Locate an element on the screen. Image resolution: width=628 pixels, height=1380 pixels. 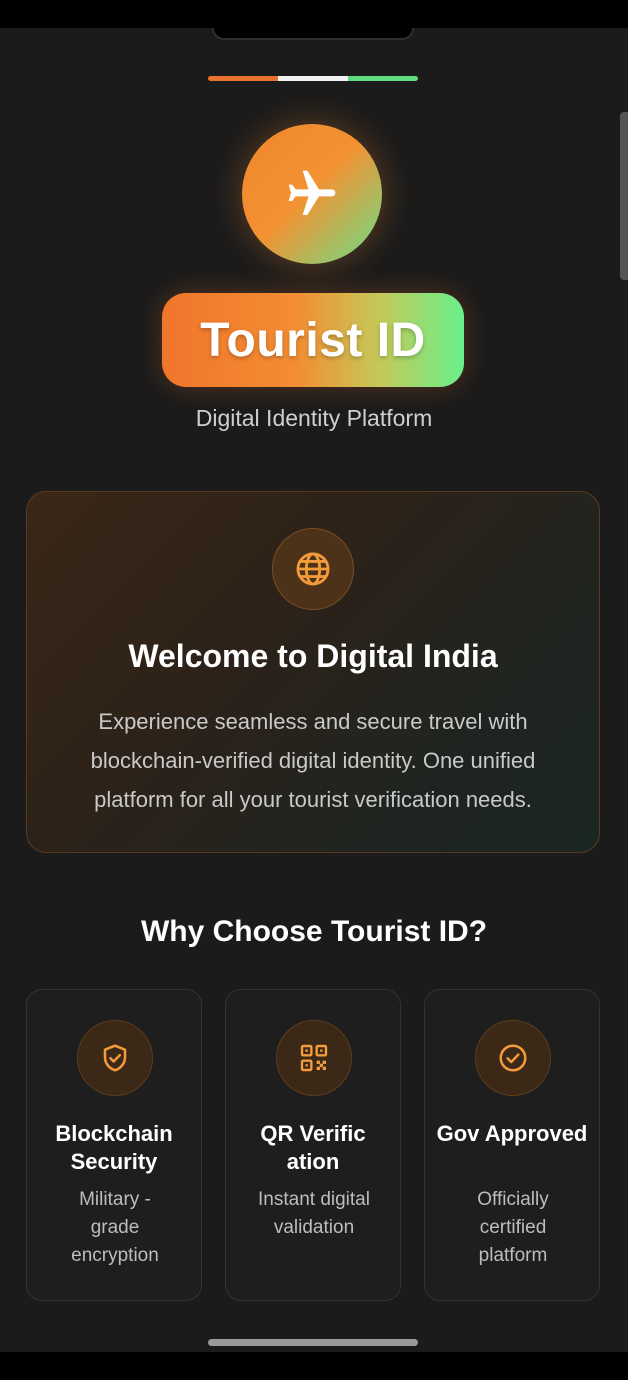
tricolor-bar is located at coordinates (313, 78).